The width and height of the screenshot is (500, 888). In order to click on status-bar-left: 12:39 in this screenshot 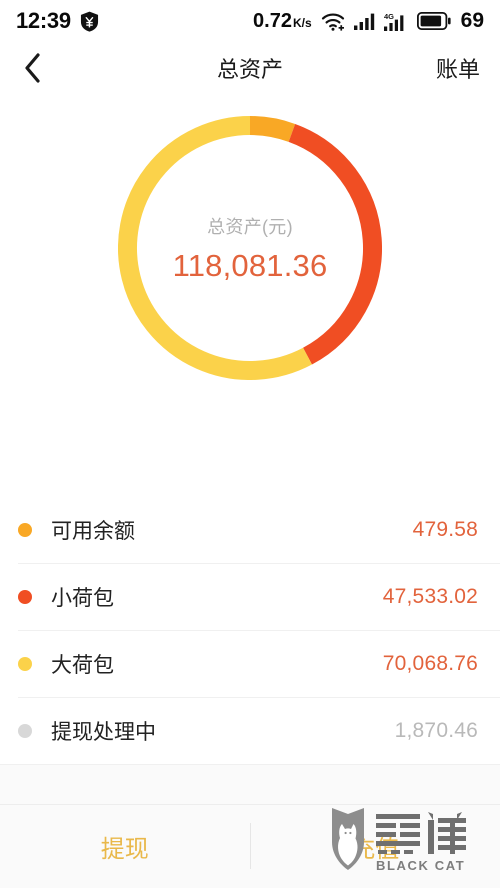, I will do `click(57, 21)`.